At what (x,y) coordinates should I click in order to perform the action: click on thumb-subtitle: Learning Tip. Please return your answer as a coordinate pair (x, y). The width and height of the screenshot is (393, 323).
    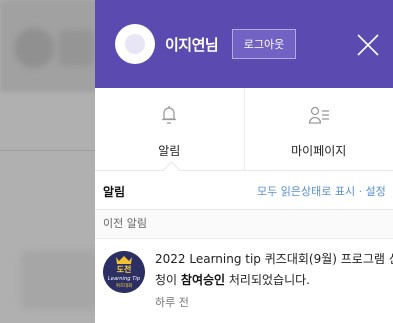
    Looking at the image, I should click on (124, 279).